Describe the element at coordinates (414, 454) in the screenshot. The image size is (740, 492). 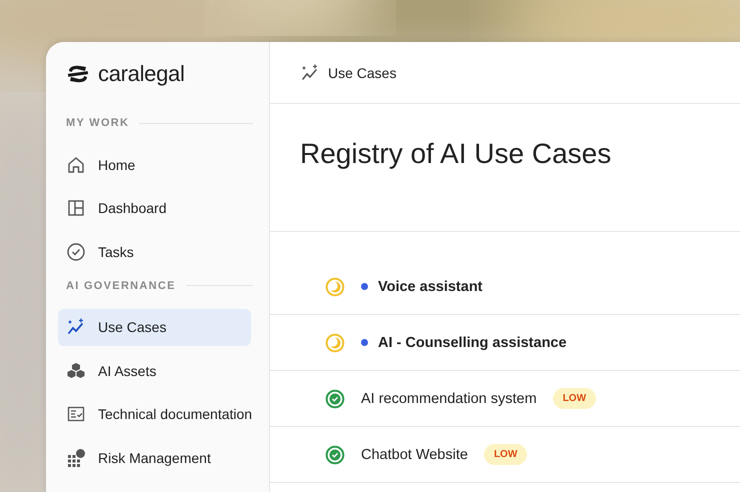
I see `use-case-name: Chatbot Website` at that location.